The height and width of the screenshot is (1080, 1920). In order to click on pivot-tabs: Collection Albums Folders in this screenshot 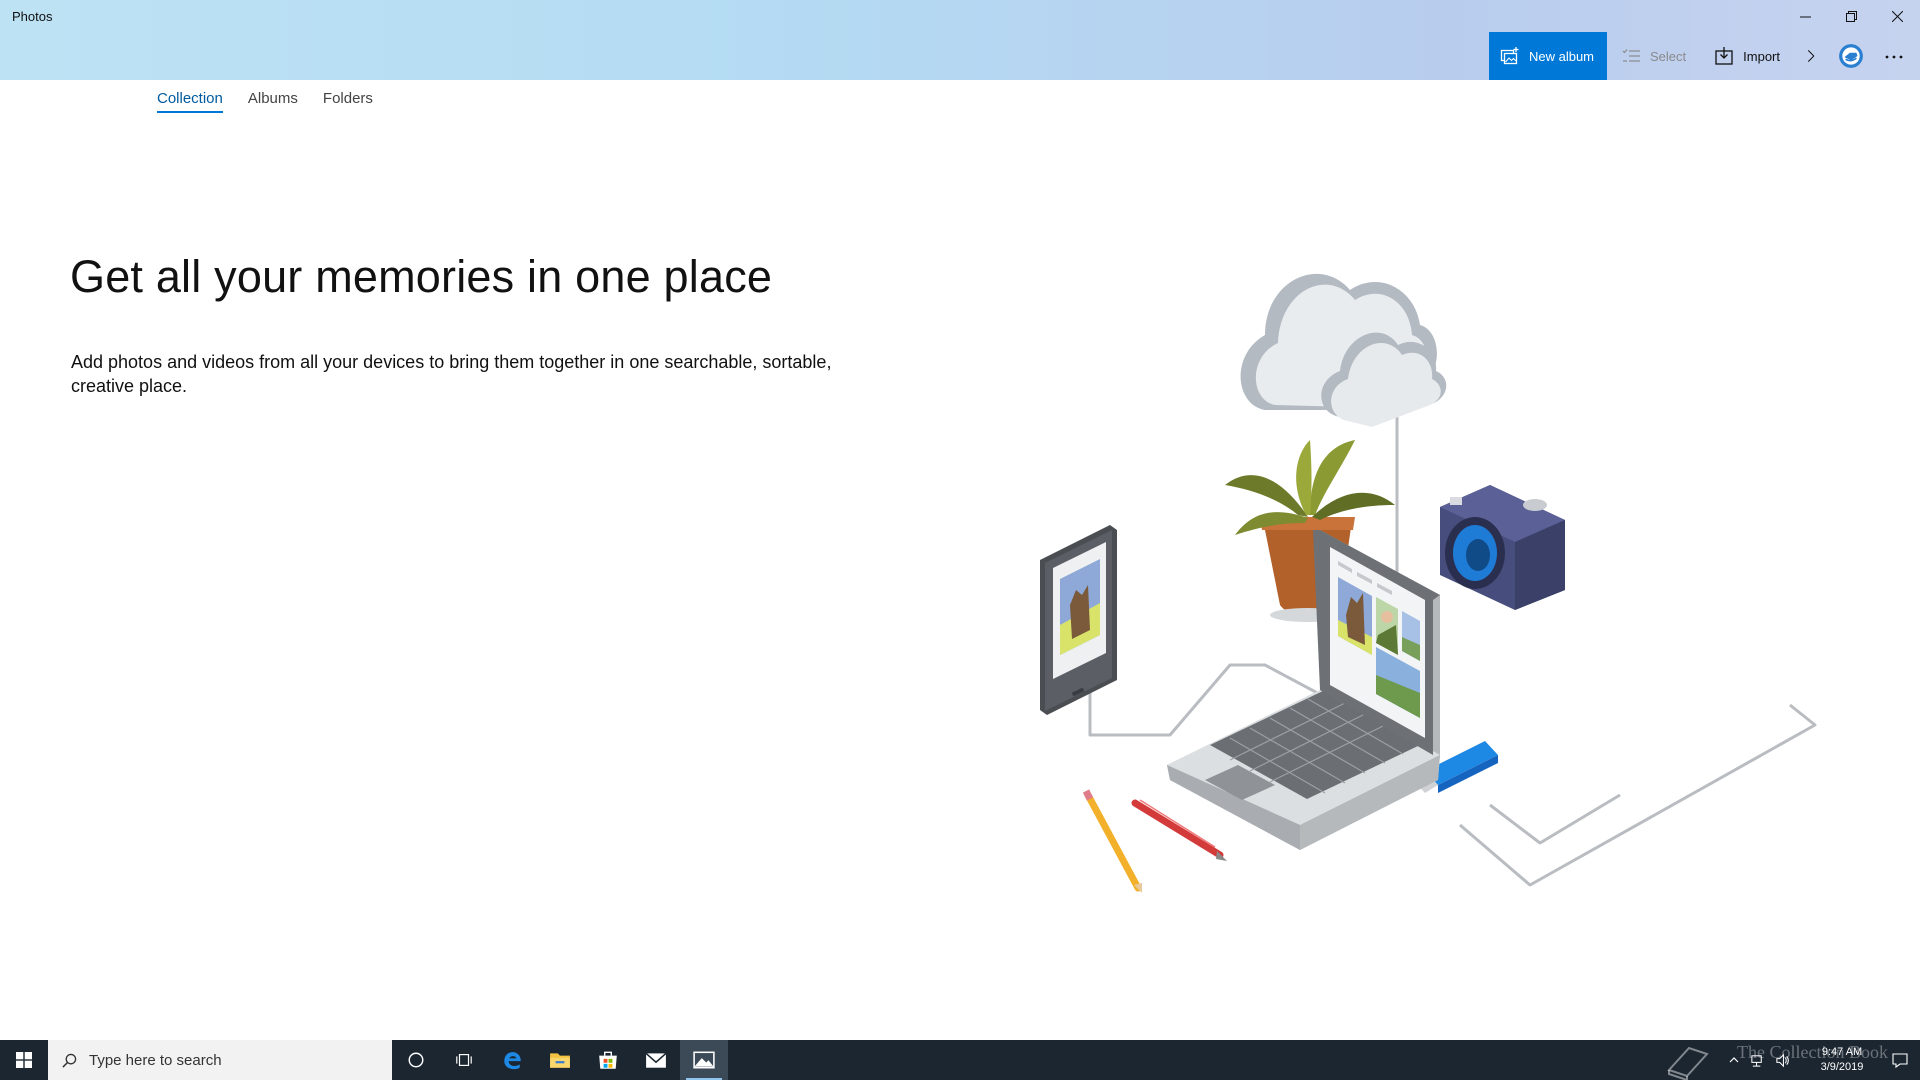, I will do `click(265, 101)`.